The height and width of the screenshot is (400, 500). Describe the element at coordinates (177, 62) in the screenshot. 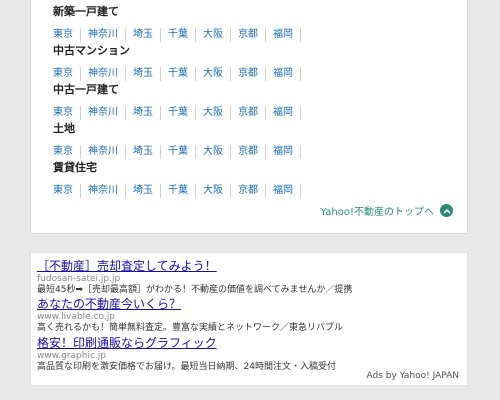

I see `category-used-mansion: 中古マンション 東京 神奈川 埼玉 千葉 大阪 京都 福岡` at that location.